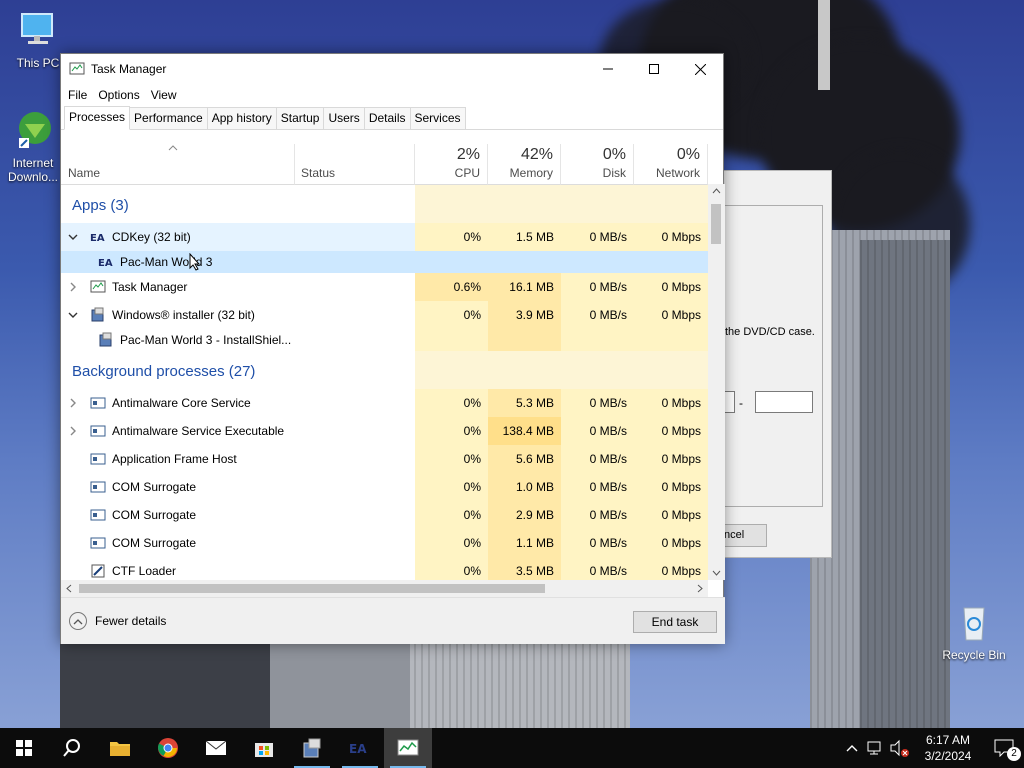  Describe the element at coordinates (1004, 748) in the screenshot. I see `notification-center-button: 2` at that location.